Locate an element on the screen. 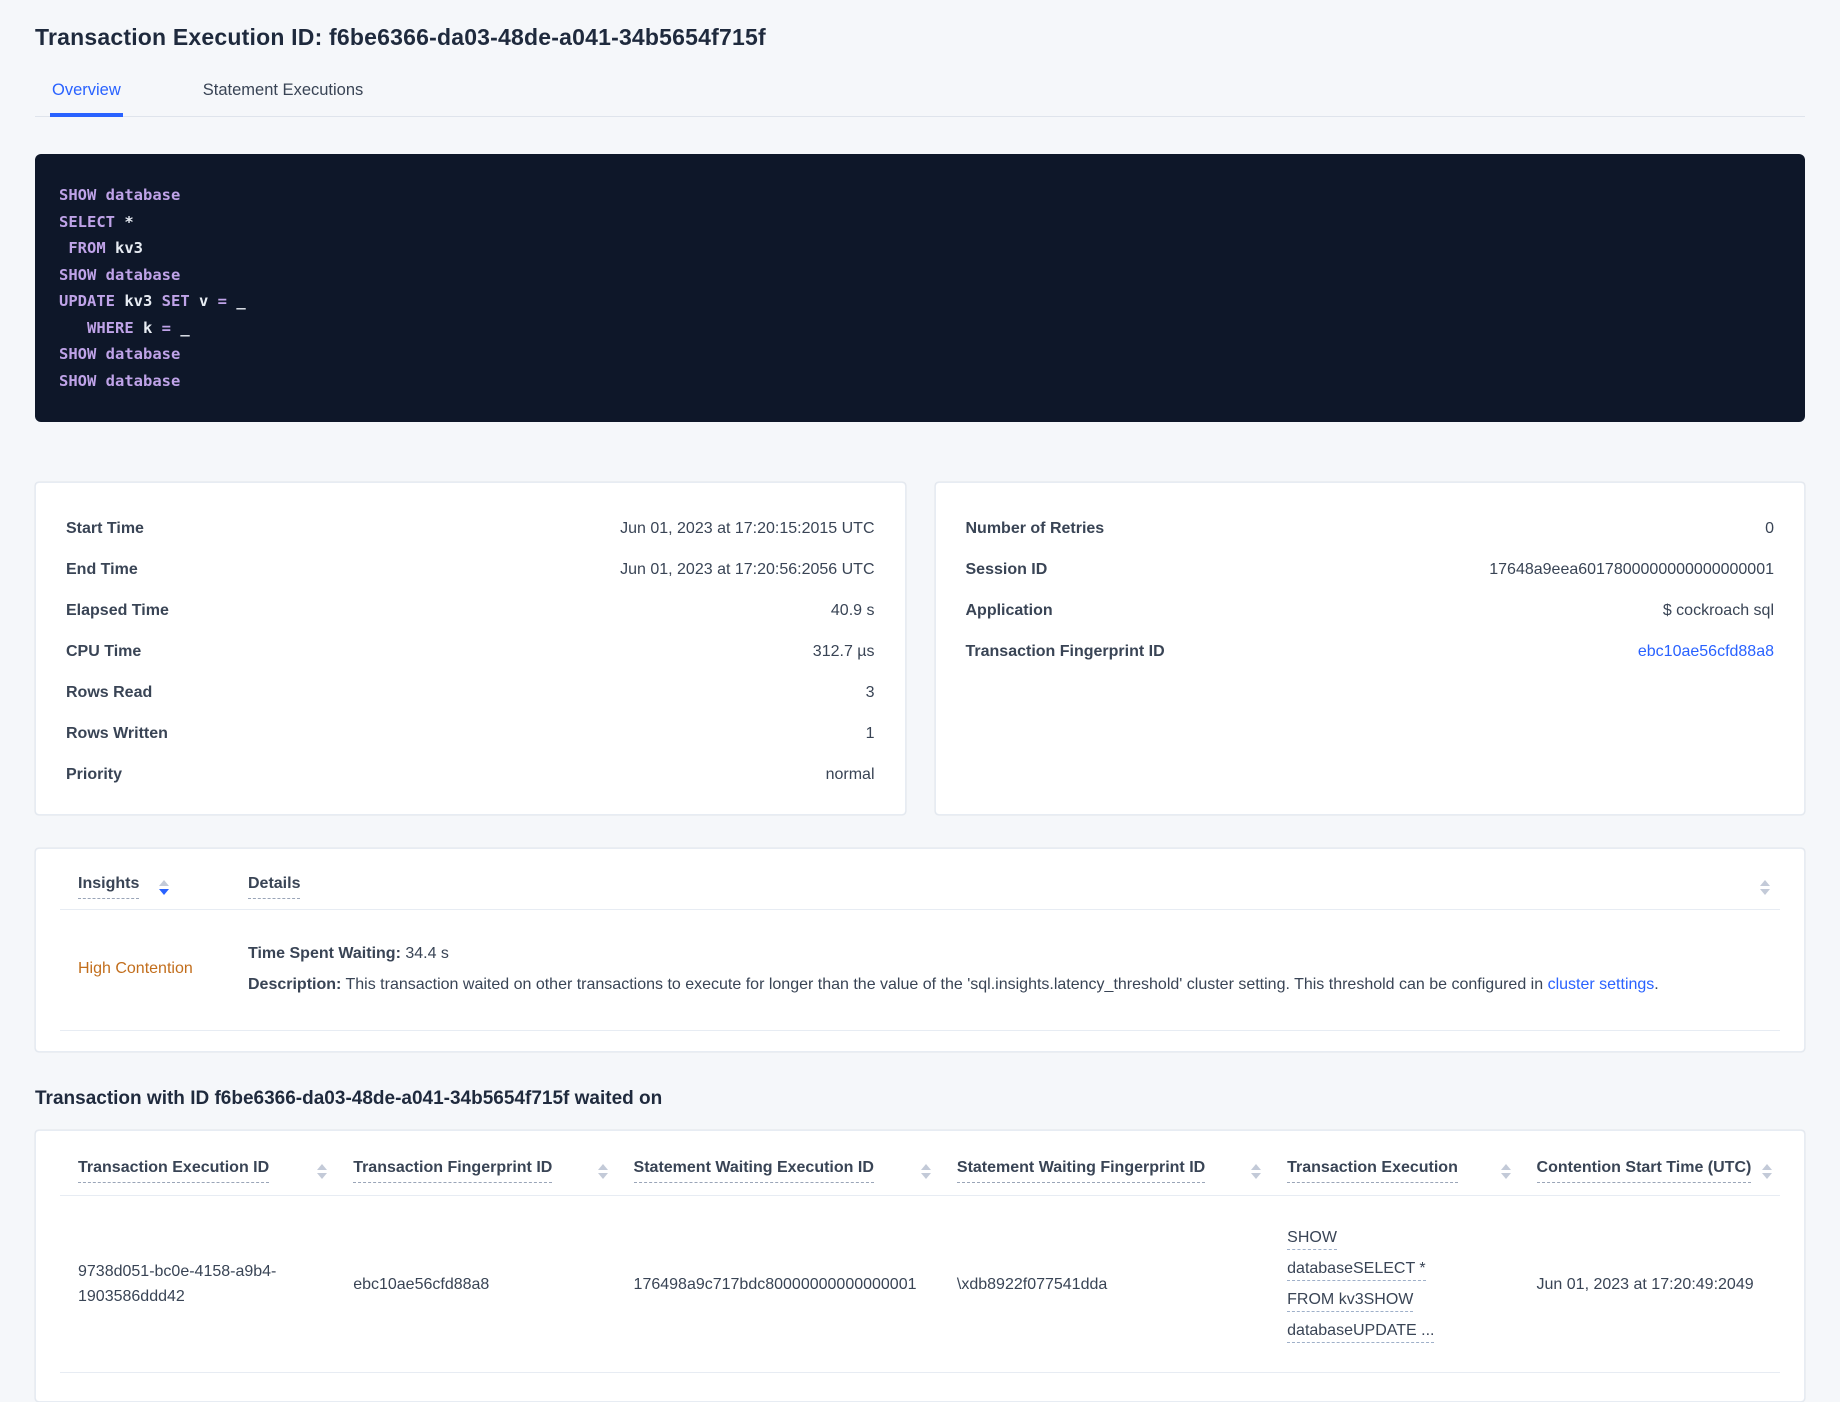  column-header-label: Statement Waiting Fingerprint ID is located at coordinates (1081, 1171).